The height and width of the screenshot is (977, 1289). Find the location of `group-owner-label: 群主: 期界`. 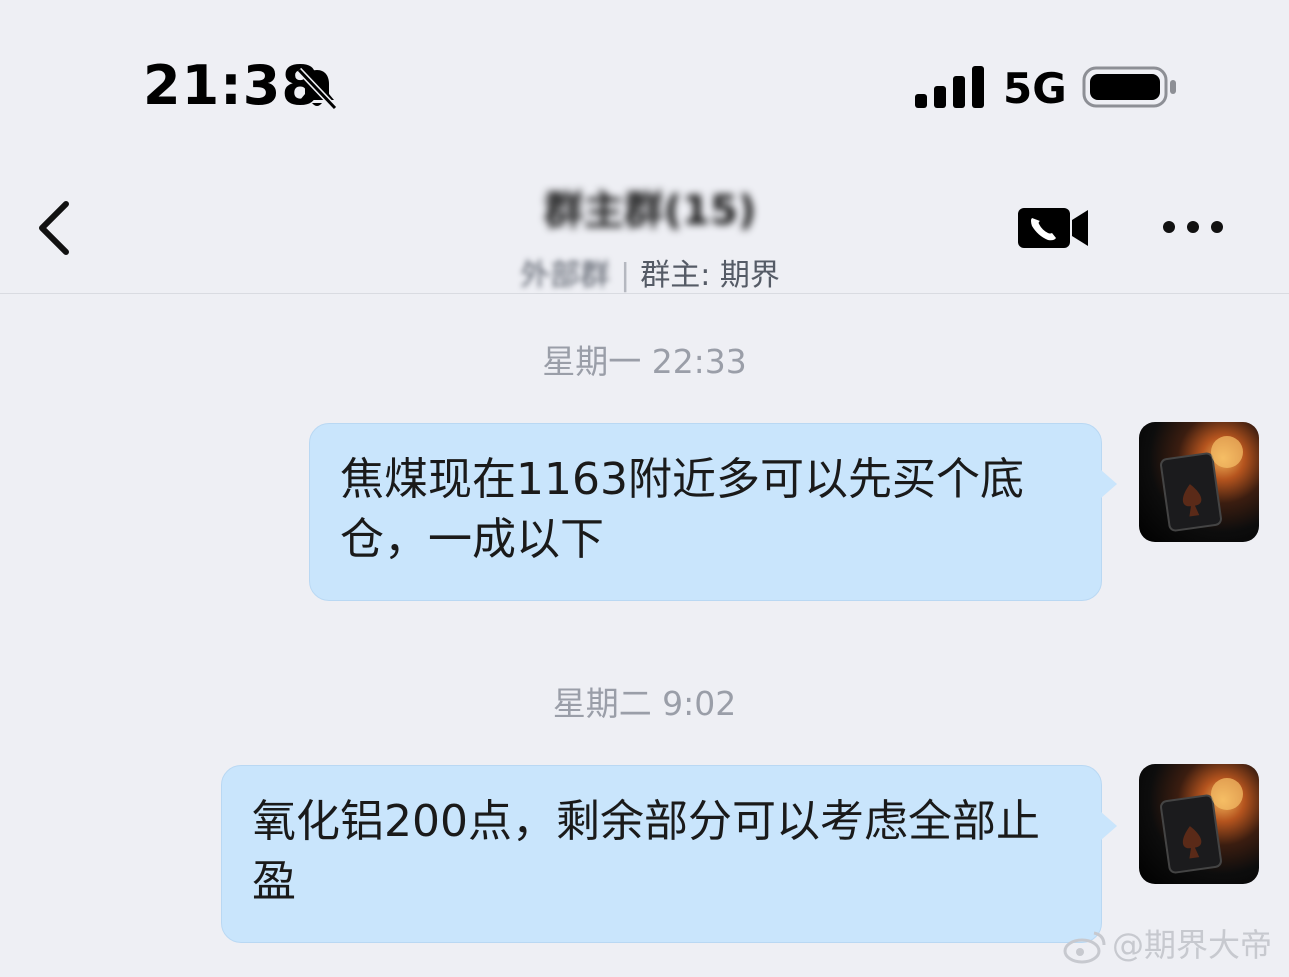

group-owner-label: 群主: 期界 is located at coordinates (710, 275).